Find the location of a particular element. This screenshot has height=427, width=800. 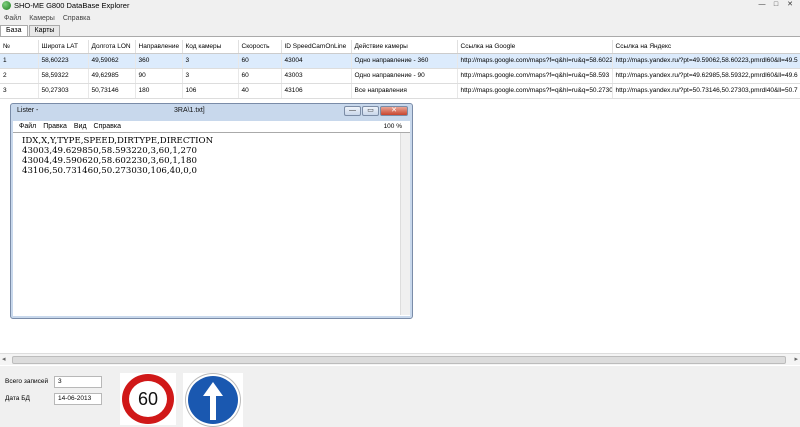

cell: 58,59322 is located at coordinates (63, 76).